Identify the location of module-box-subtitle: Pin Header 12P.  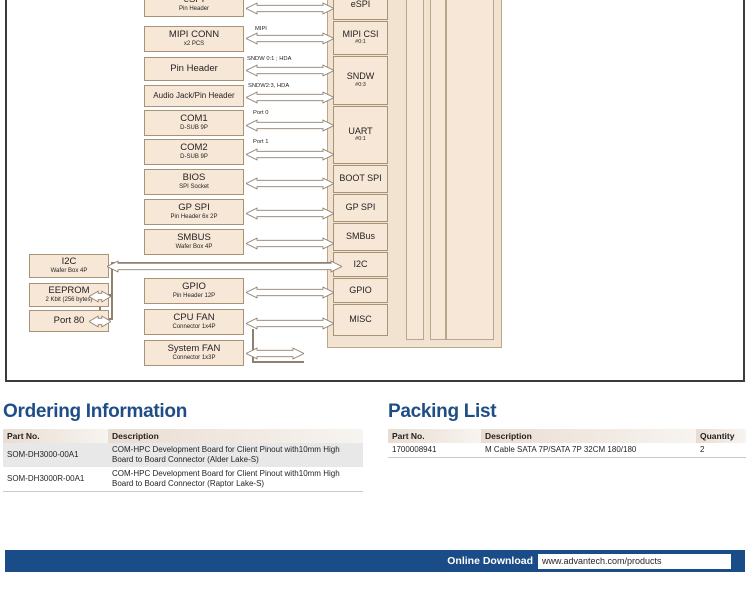
(194, 296).